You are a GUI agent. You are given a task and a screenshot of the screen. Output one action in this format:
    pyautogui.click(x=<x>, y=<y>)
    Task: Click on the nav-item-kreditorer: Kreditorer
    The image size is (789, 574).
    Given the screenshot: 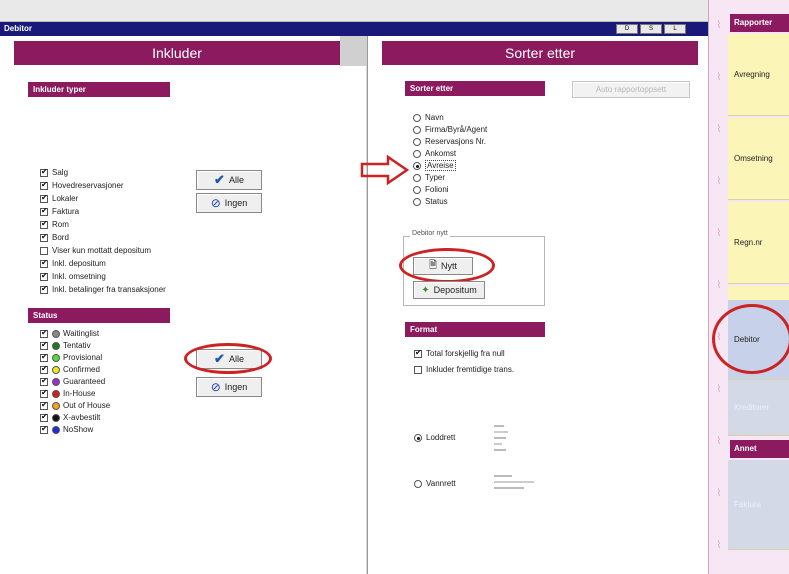 What is the action you would take?
    pyautogui.click(x=758, y=408)
    